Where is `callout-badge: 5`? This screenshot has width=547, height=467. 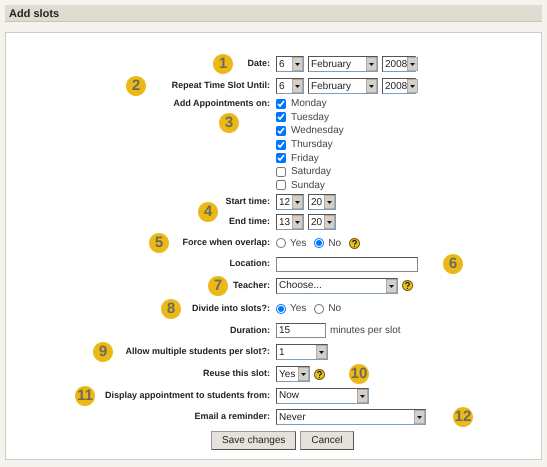
callout-badge: 5 is located at coordinates (159, 243).